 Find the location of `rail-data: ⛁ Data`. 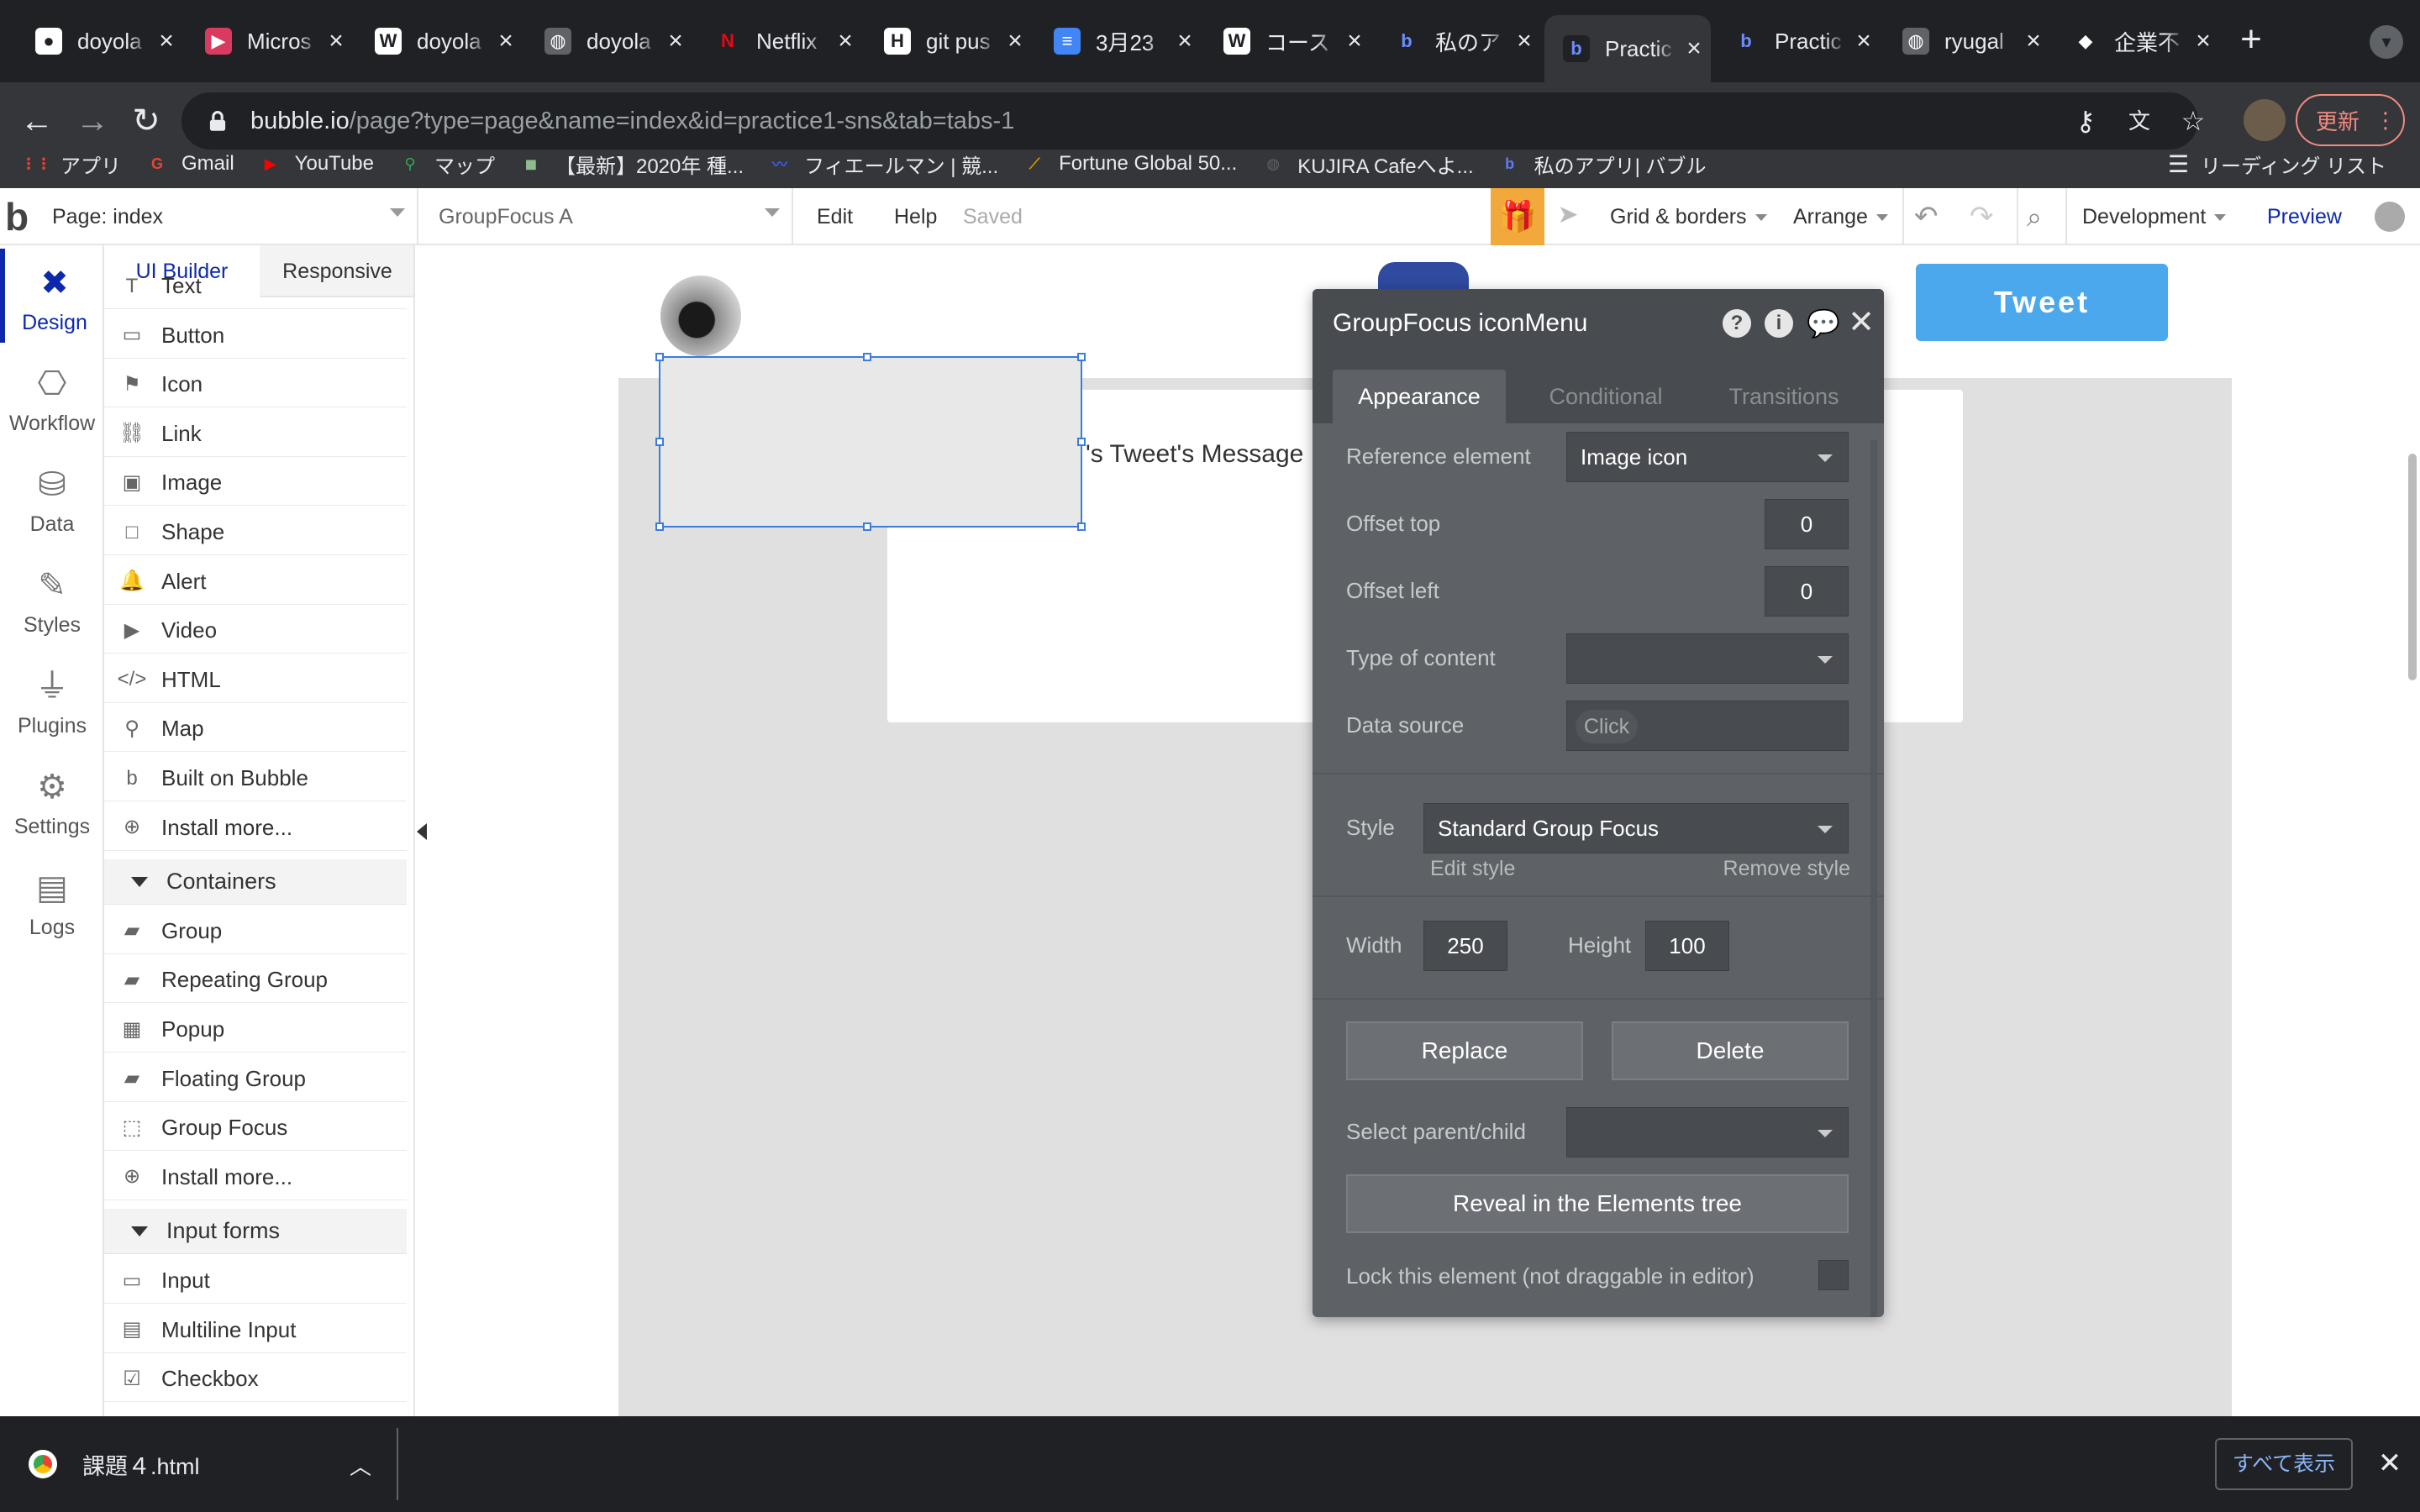

rail-data: ⛁ Data is located at coordinates (52, 497).